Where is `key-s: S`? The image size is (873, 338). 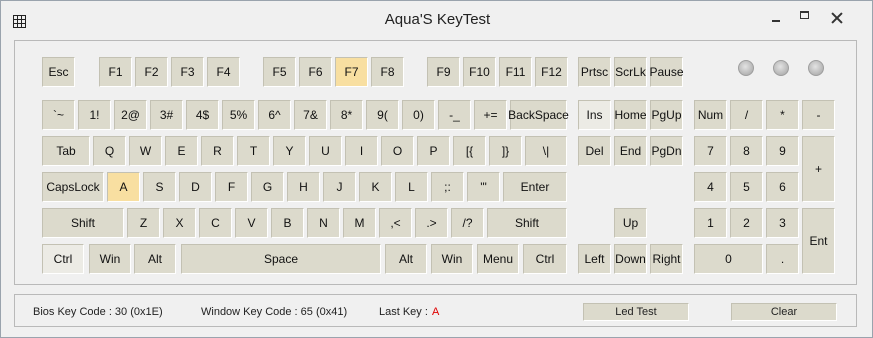 key-s: S is located at coordinates (159, 187).